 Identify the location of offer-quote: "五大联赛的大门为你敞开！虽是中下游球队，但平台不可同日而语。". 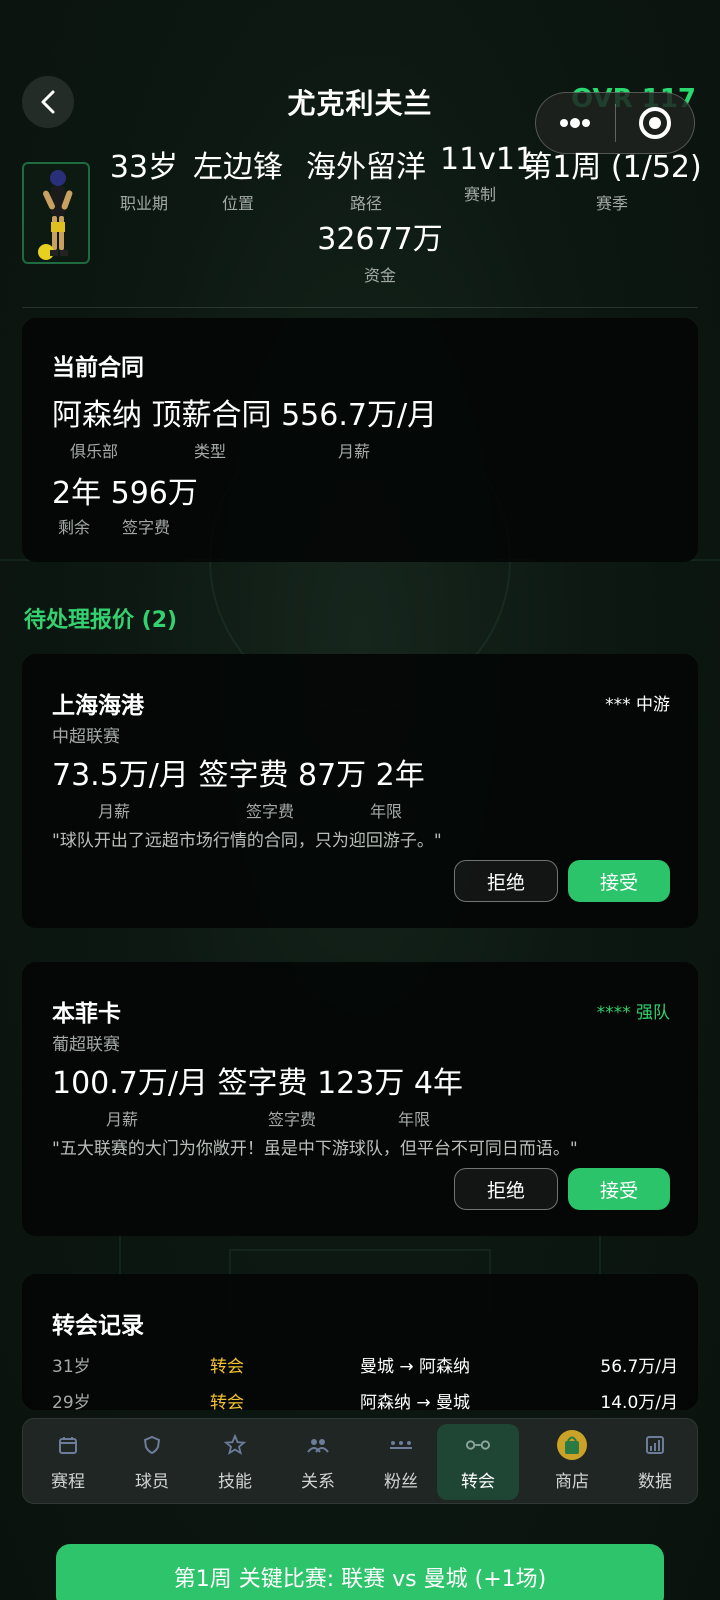
(315, 1149).